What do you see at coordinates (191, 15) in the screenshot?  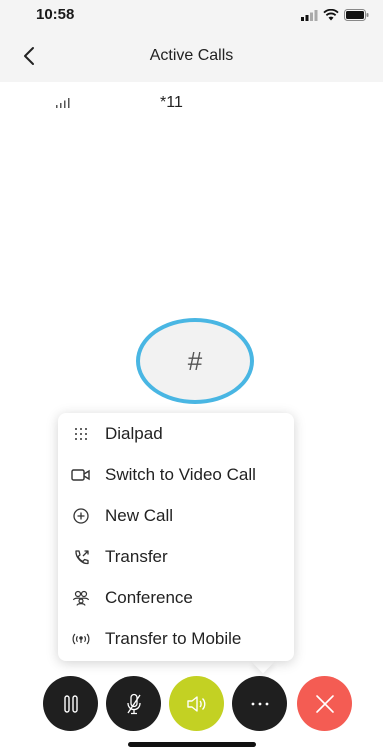 I see `status-bar: 10:58` at bounding box center [191, 15].